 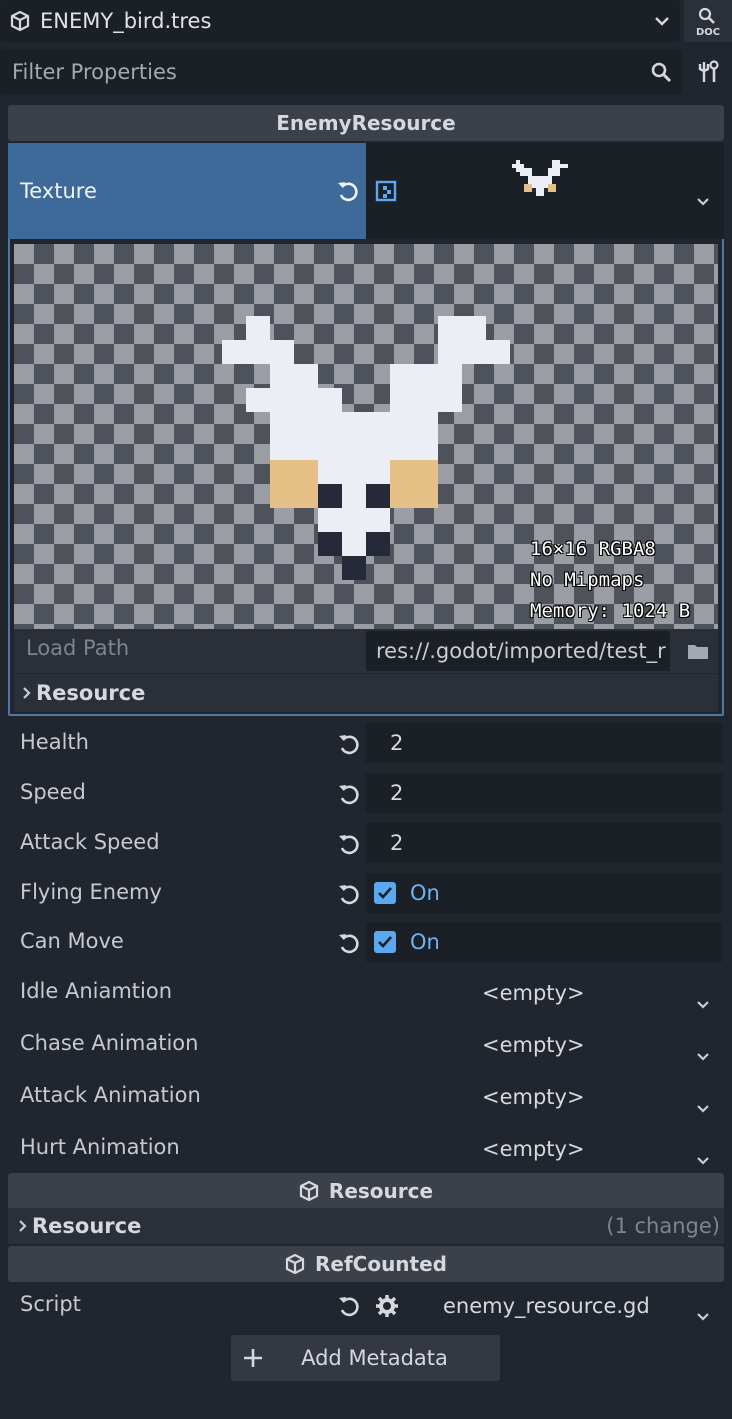 I want to click on tools-icon, so click(x=708, y=71).